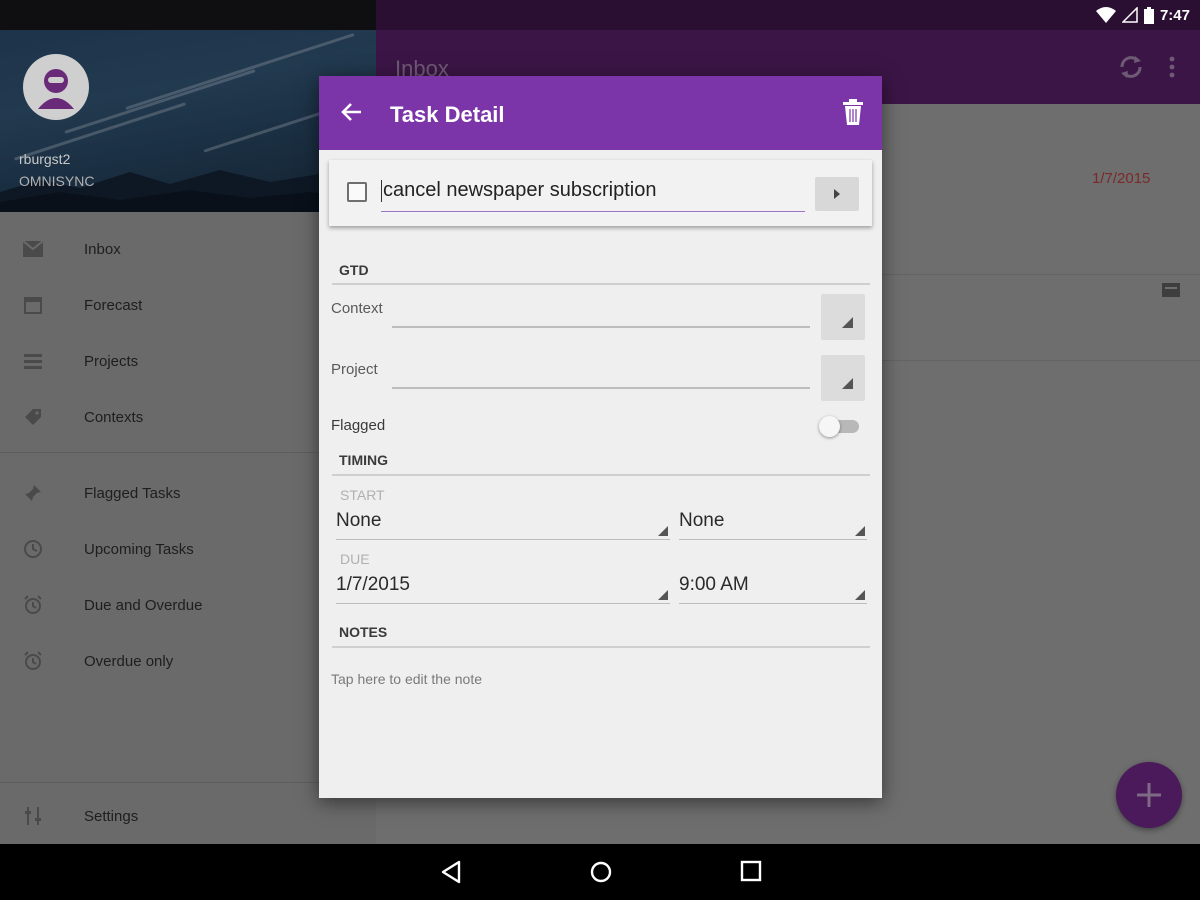 This screenshot has height=900, width=1200. What do you see at coordinates (363, 632) in the screenshot?
I see `section-header-notes: NOTES` at bounding box center [363, 632].